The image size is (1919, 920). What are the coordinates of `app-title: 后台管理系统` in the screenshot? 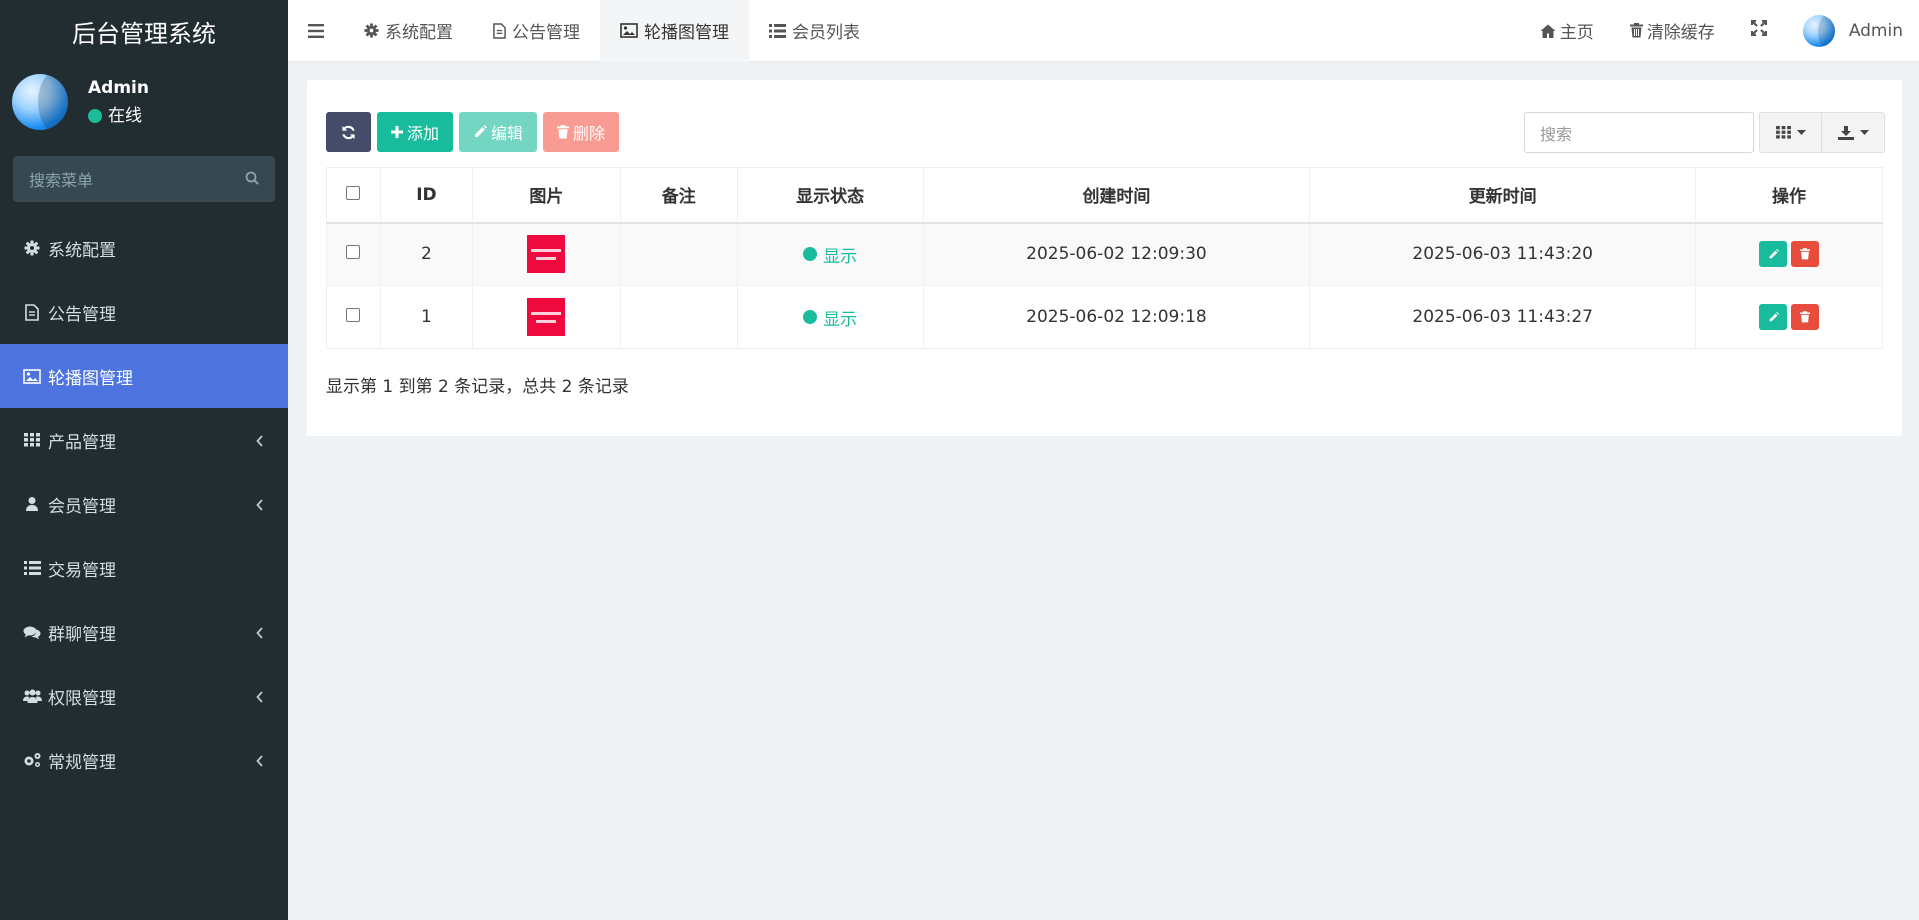 It's located at (144, 33).